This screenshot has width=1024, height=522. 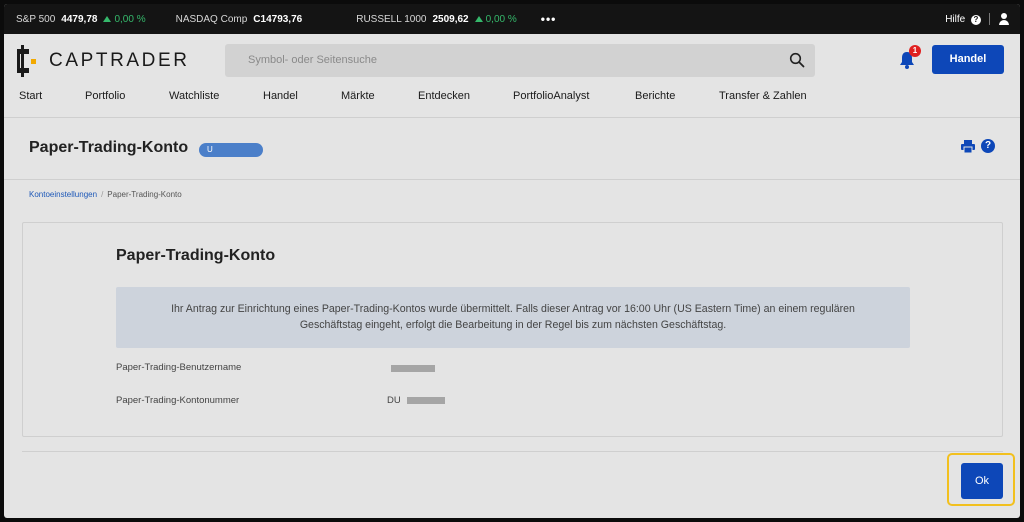 I want to click on account-number-value-redacted, so click(x=426, y=400).